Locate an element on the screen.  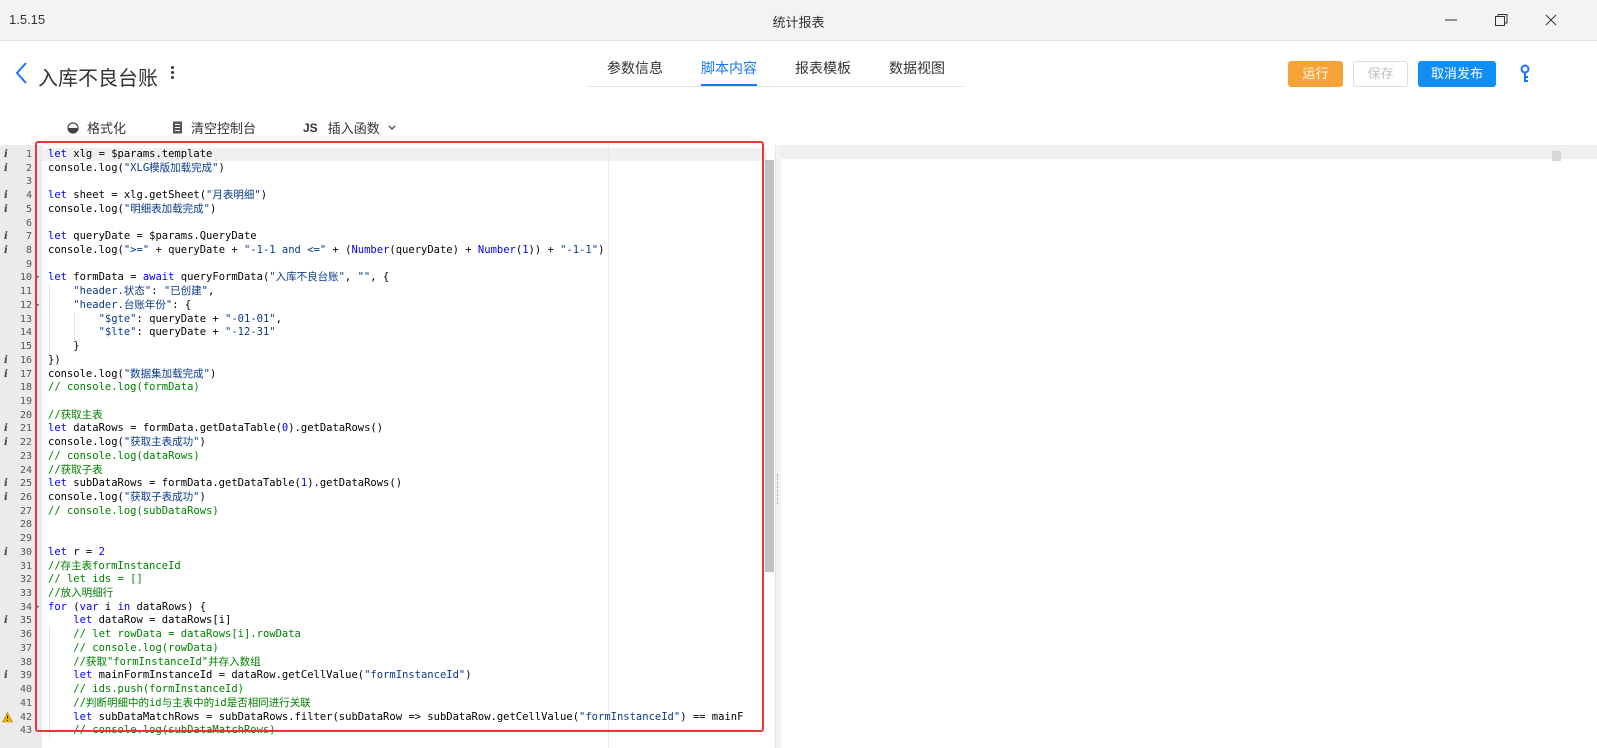
code-token: "XLG模版加载完成" is located at coordinates (171, 167).